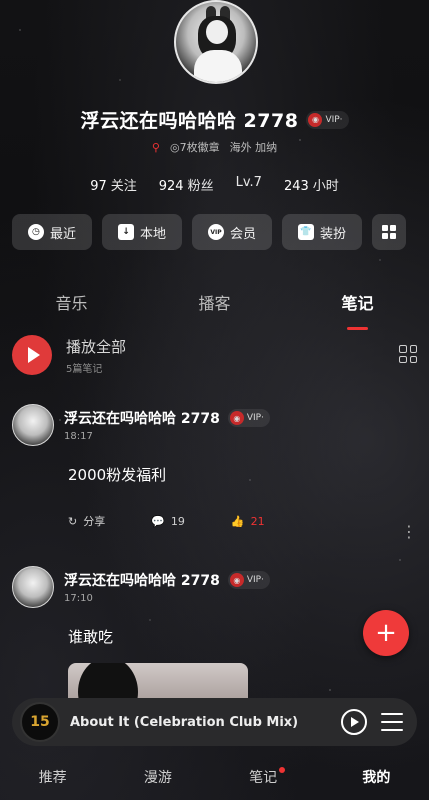 This screenshot has height=800, width=429. What do you see at coordinates (158, 521) in the screenshot?
I see `comment-icon: 💬` at bounding box center [158, 521].